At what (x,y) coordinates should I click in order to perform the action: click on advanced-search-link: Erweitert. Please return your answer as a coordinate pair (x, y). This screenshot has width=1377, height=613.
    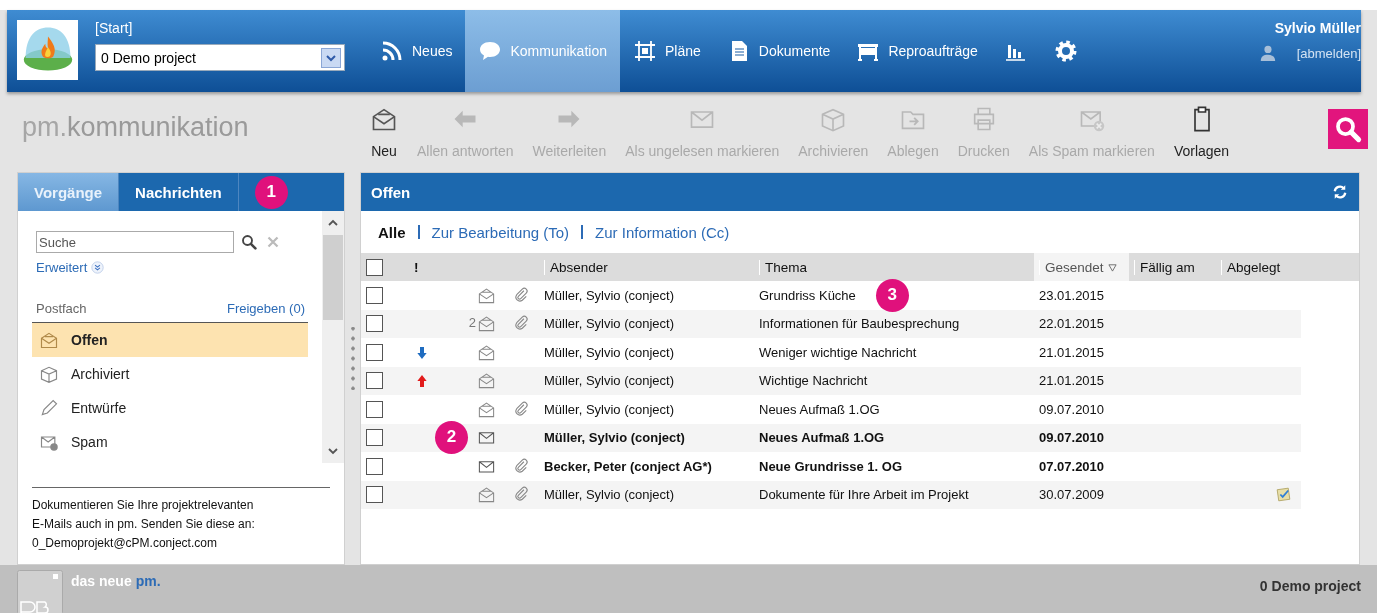
    Looking at the image, I should click on (62, 267).